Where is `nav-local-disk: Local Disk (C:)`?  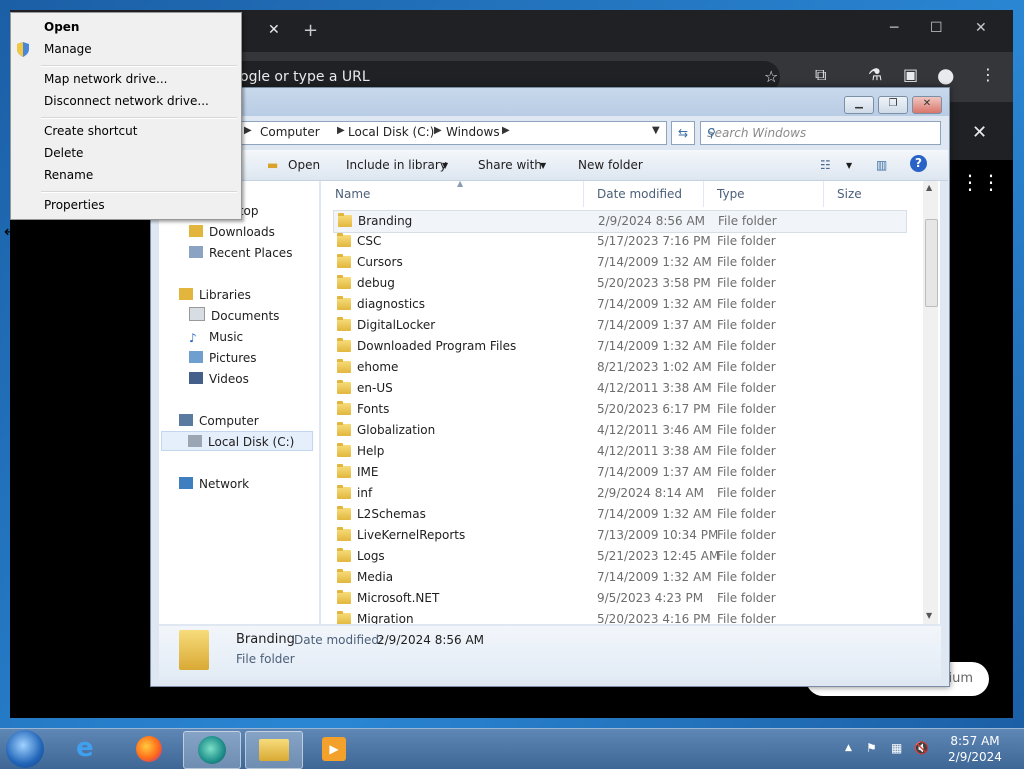 nav-local-disk: Local Disk (C:) is located at coordinates (237, 441).